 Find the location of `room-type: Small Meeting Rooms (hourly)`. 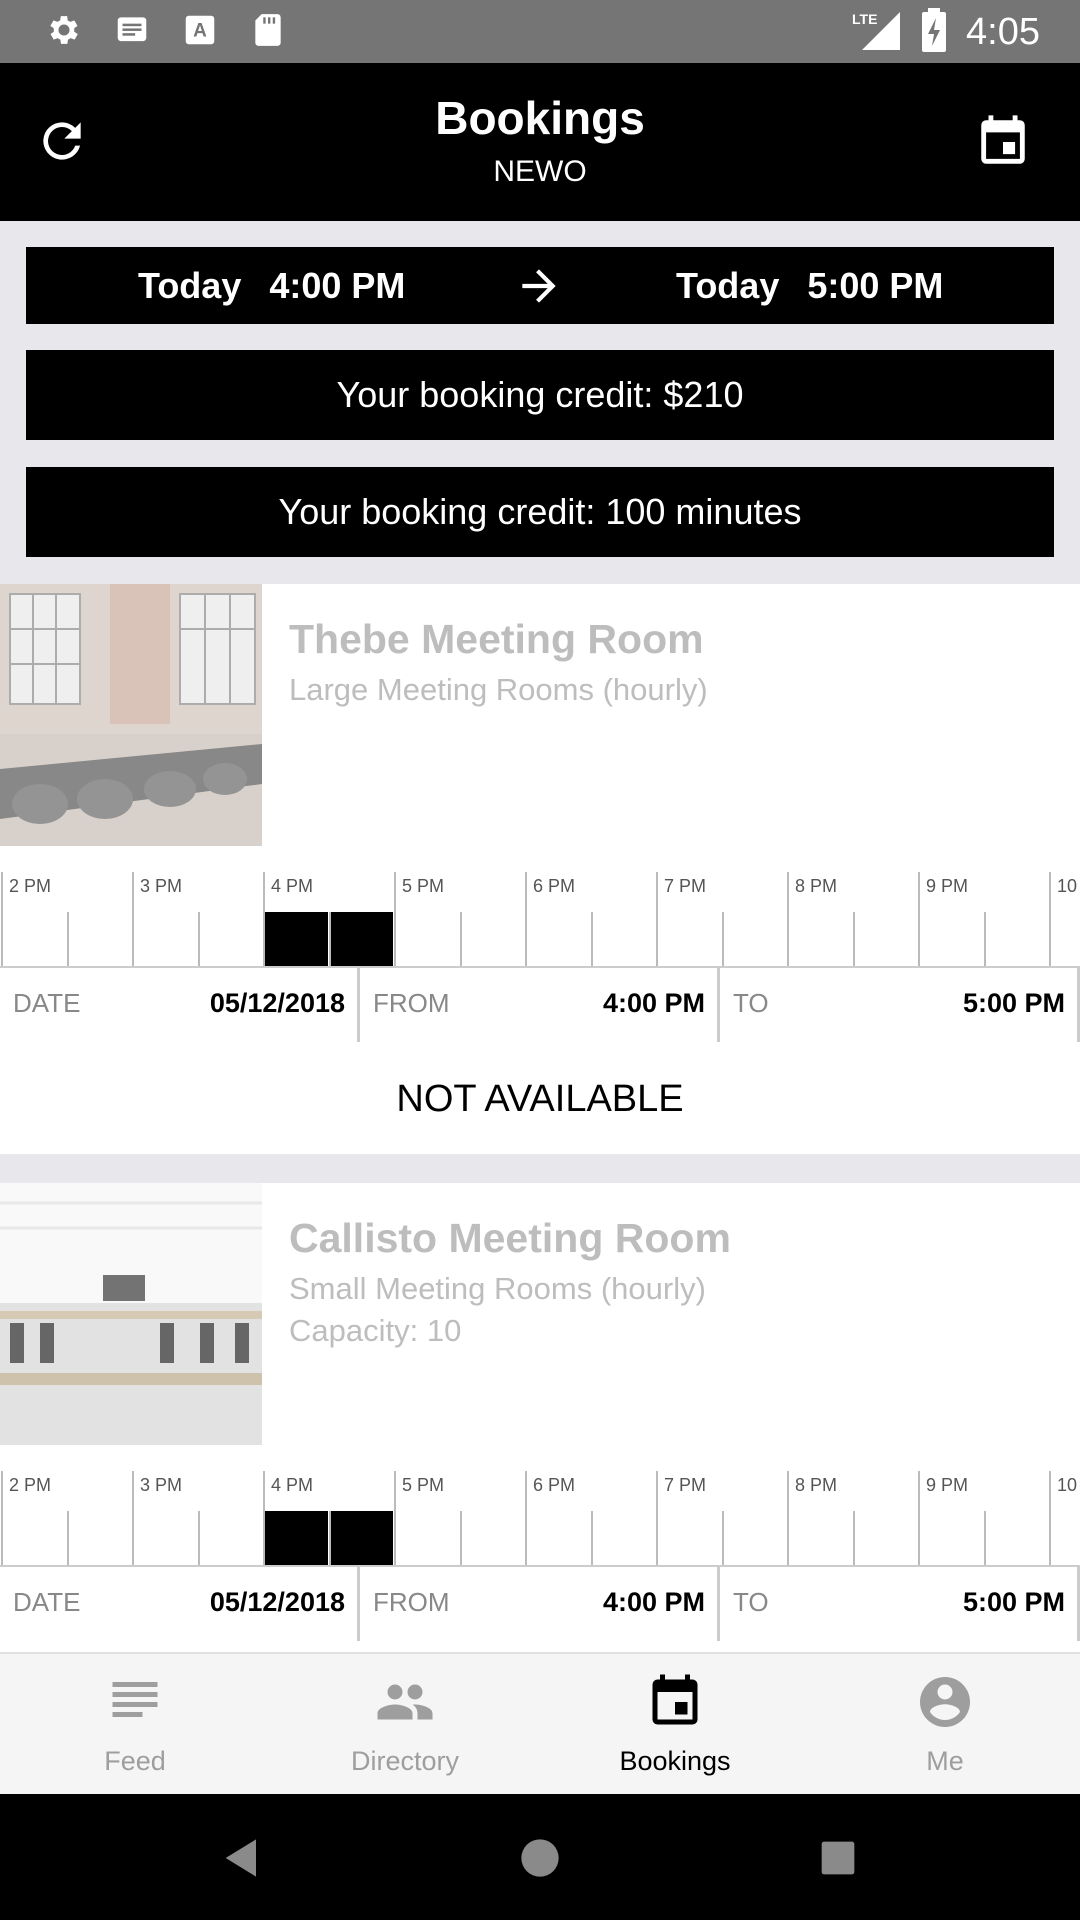

room-type: Small Meeting Rooms (hourly) is located at coordinates (497, 1288).